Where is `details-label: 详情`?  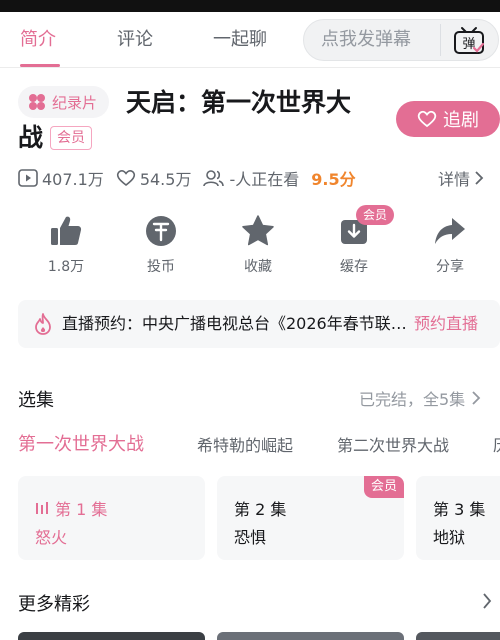 details-label: 详情 is located at coordinates (454, 179).